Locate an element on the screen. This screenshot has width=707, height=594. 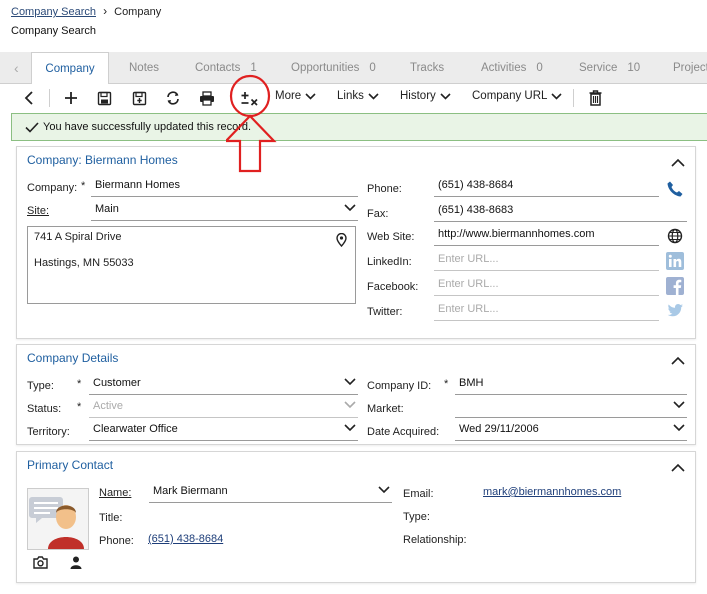
toolbar-divider is located at coordinates (49, 98).